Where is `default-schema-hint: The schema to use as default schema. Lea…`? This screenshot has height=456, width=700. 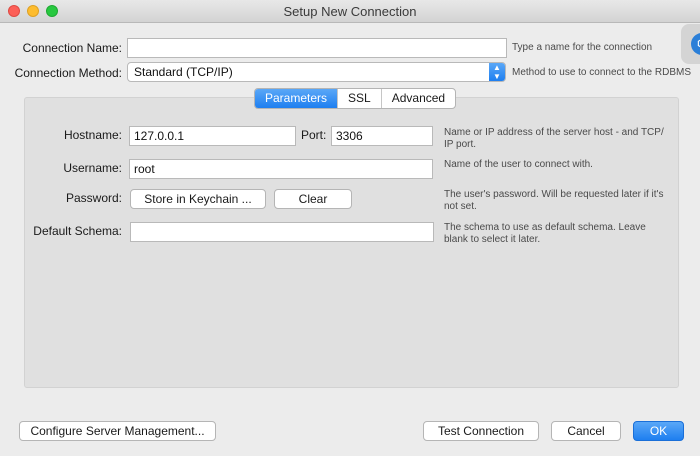
default-schema-hint: The schema to use as default schema. Lea… is located at coordinates (545, 233).